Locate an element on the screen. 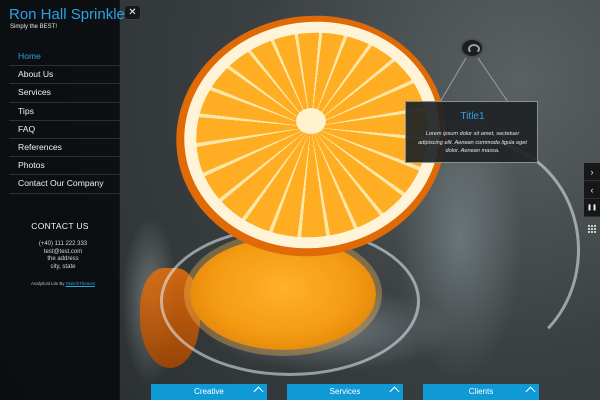  tooltip-title: Title1 is located at coordinates (472, 116).